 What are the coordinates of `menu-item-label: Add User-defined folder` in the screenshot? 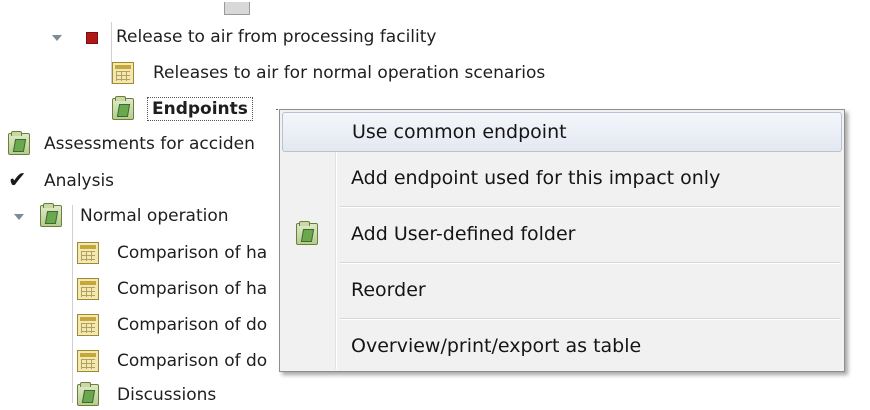 It's located at (463, 234).